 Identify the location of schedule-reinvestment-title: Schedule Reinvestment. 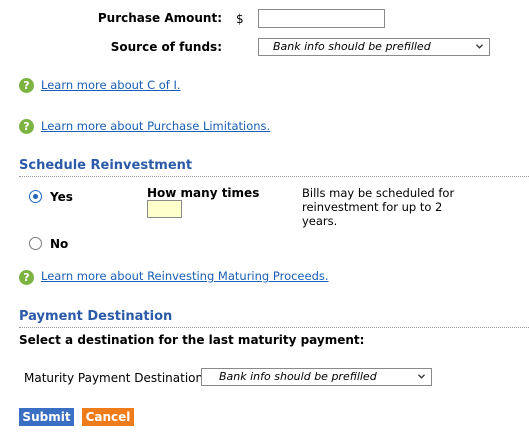
(106, 165).